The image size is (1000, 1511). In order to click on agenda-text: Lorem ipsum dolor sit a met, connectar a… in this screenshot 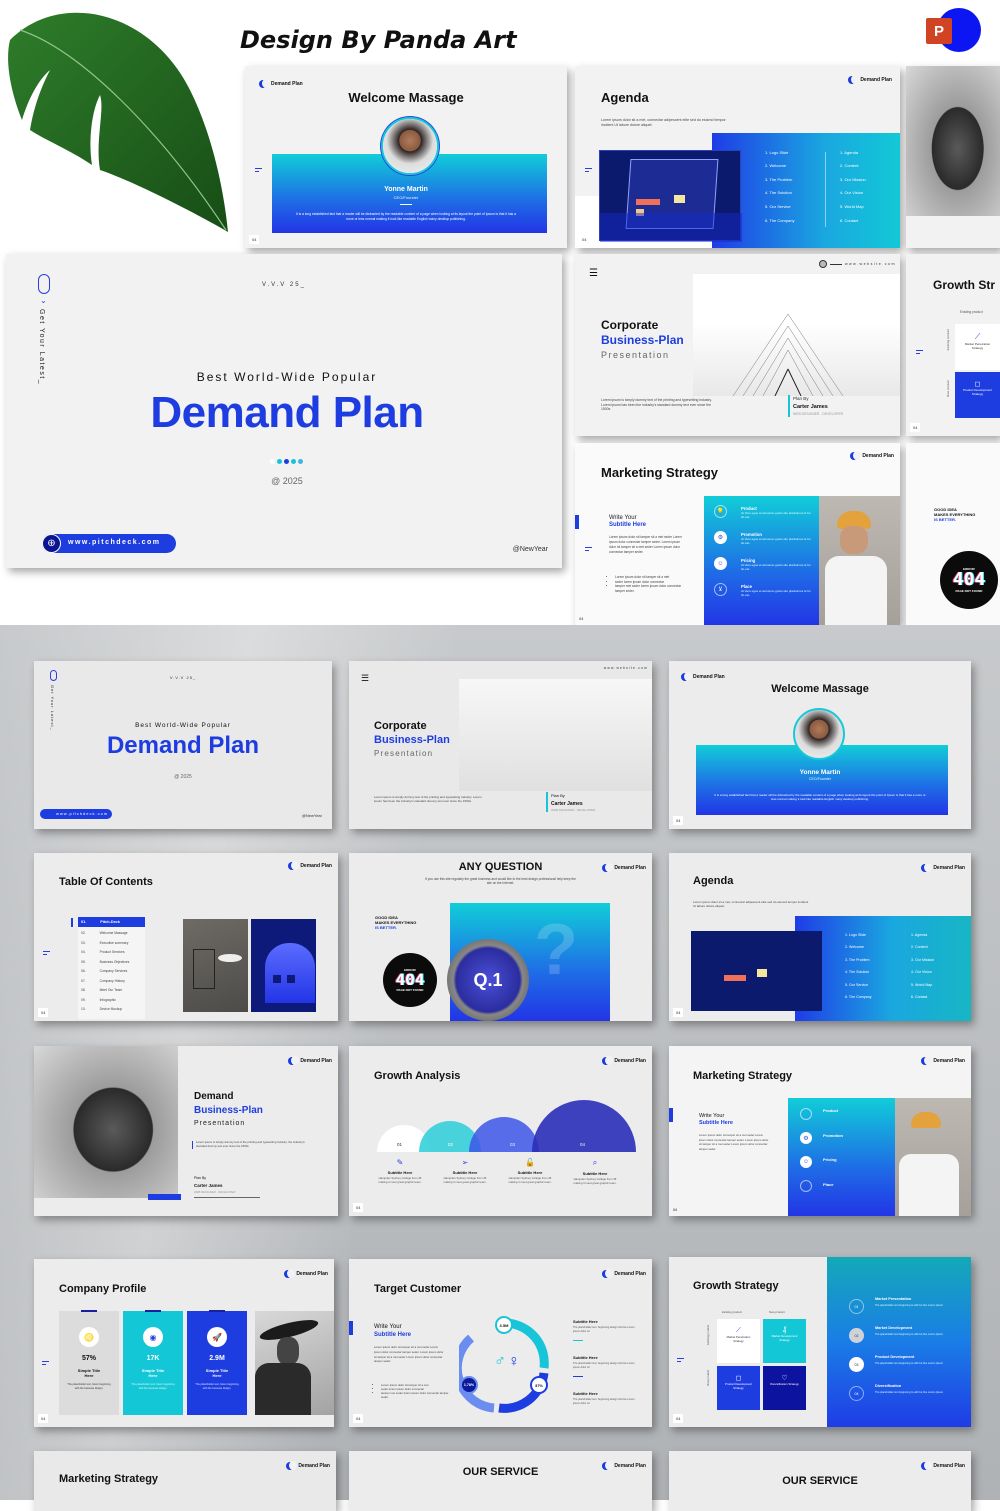, I will do `click(751, 904)`.